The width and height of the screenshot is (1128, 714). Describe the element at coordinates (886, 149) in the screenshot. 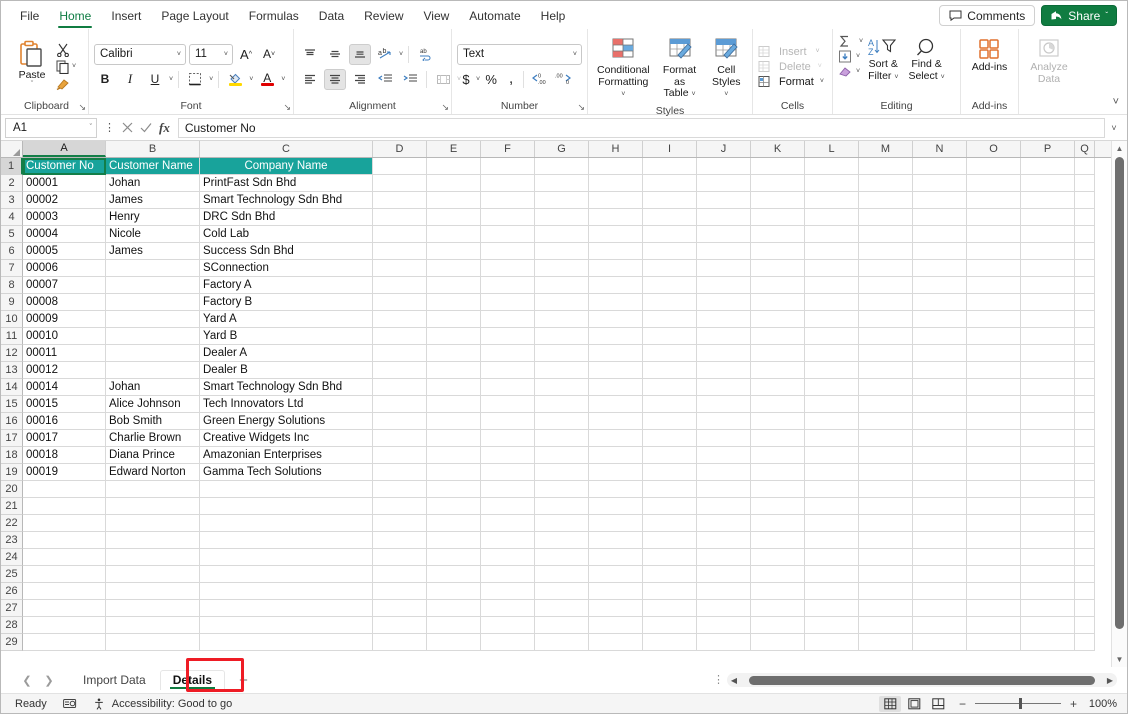

I see `column-header-m: M` at that location.